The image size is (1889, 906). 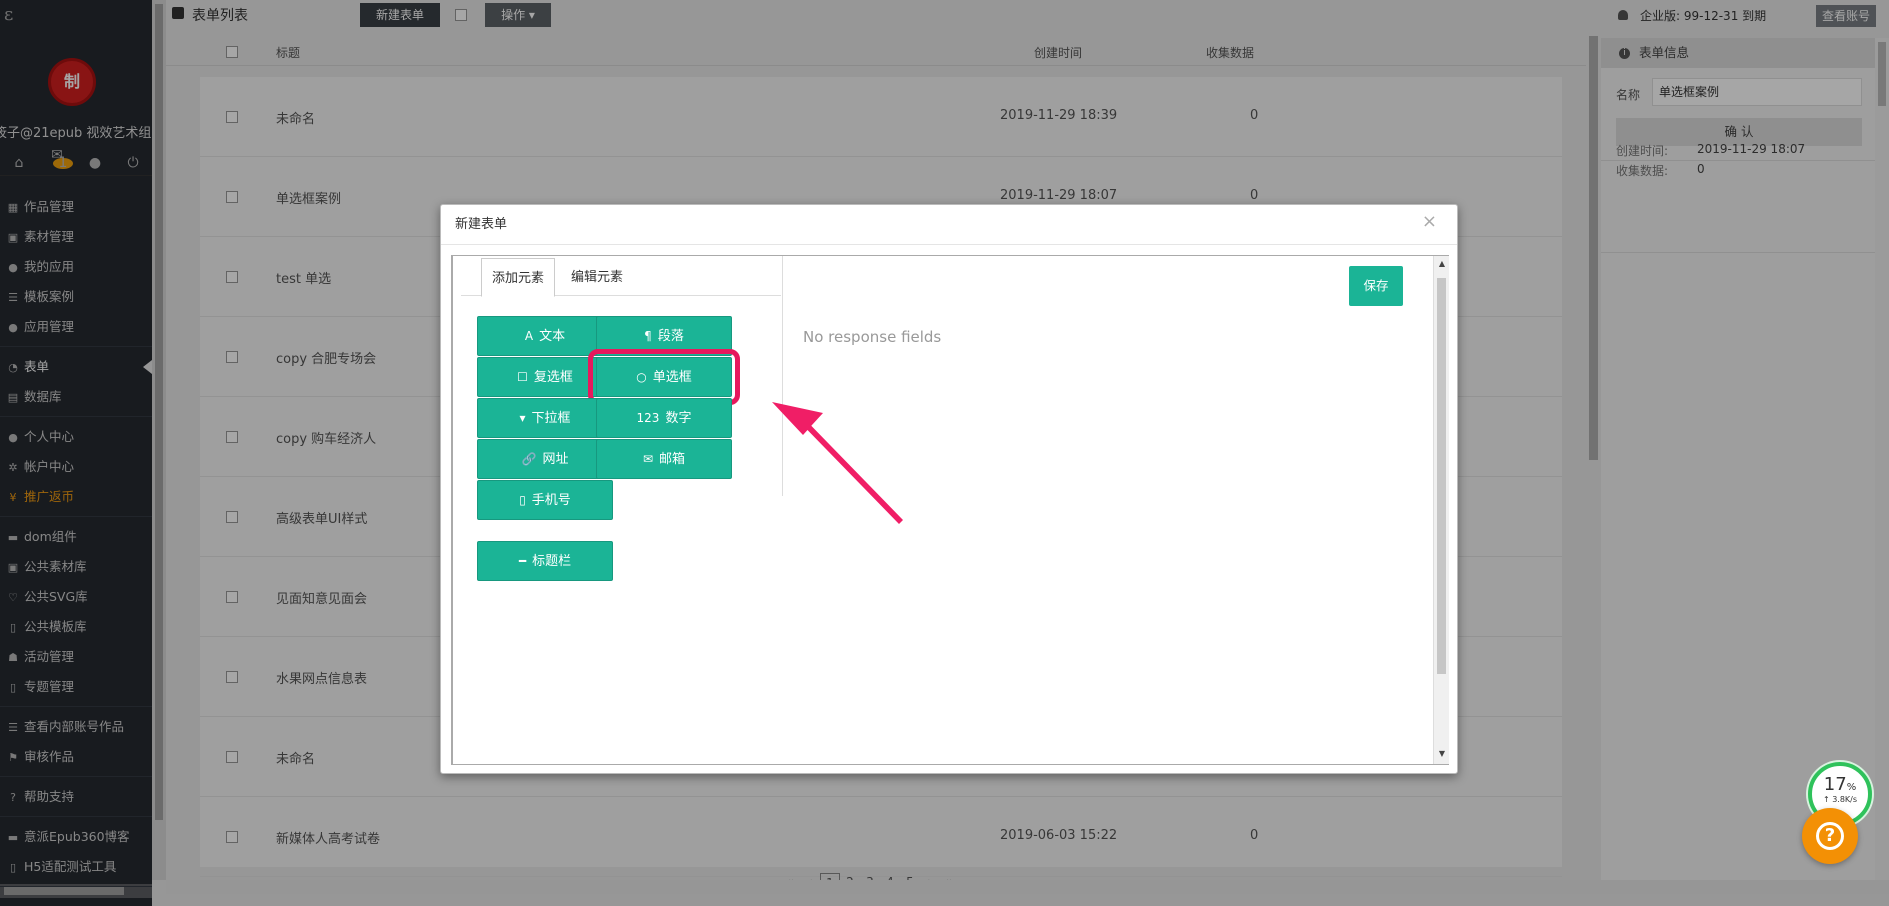 I want to click on heading-element-button: ━ 标题栏, so click(x=545, y=561).